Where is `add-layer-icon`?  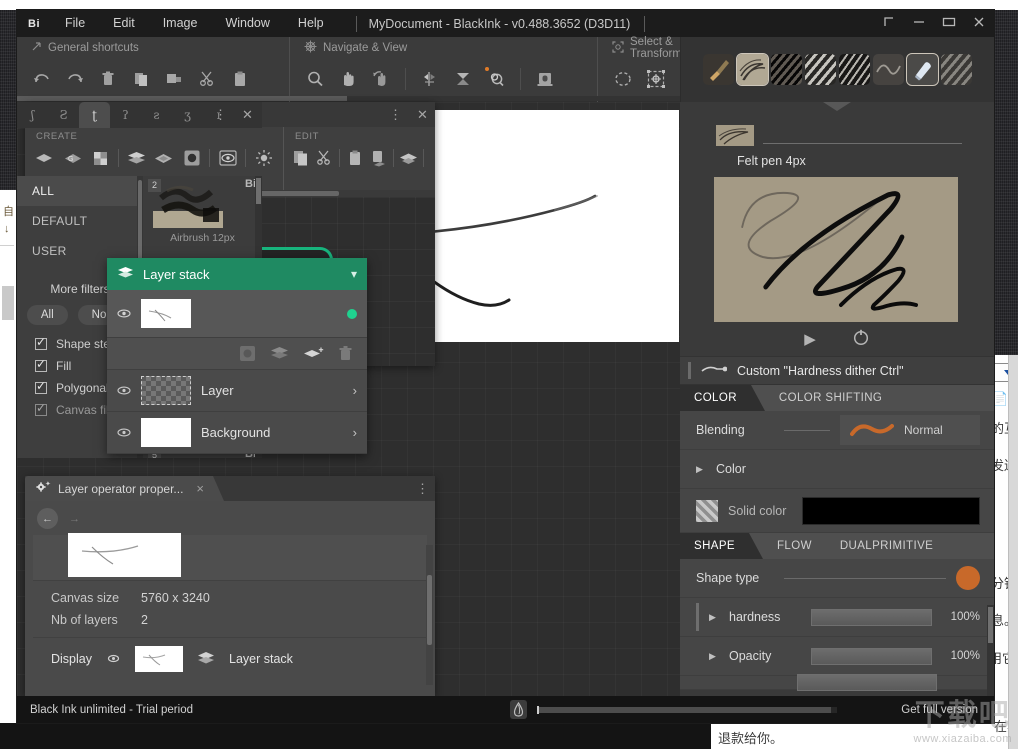 add-layer-icon is located at coordinates (313, 353).